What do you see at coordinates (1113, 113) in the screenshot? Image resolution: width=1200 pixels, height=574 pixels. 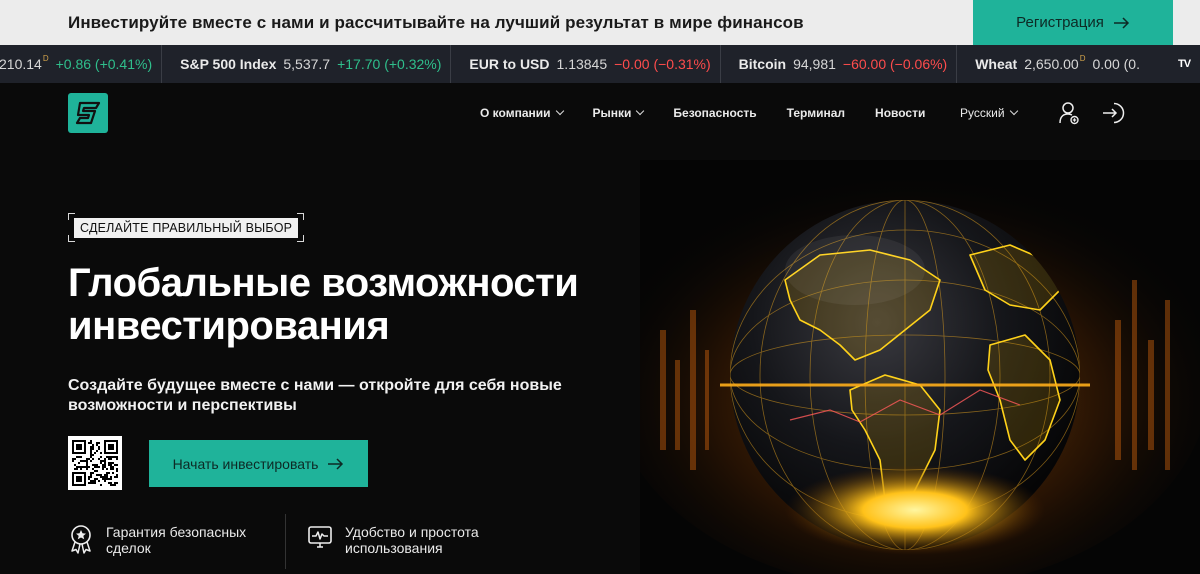 I see `login-icon` at bounding box center [1113, 113].